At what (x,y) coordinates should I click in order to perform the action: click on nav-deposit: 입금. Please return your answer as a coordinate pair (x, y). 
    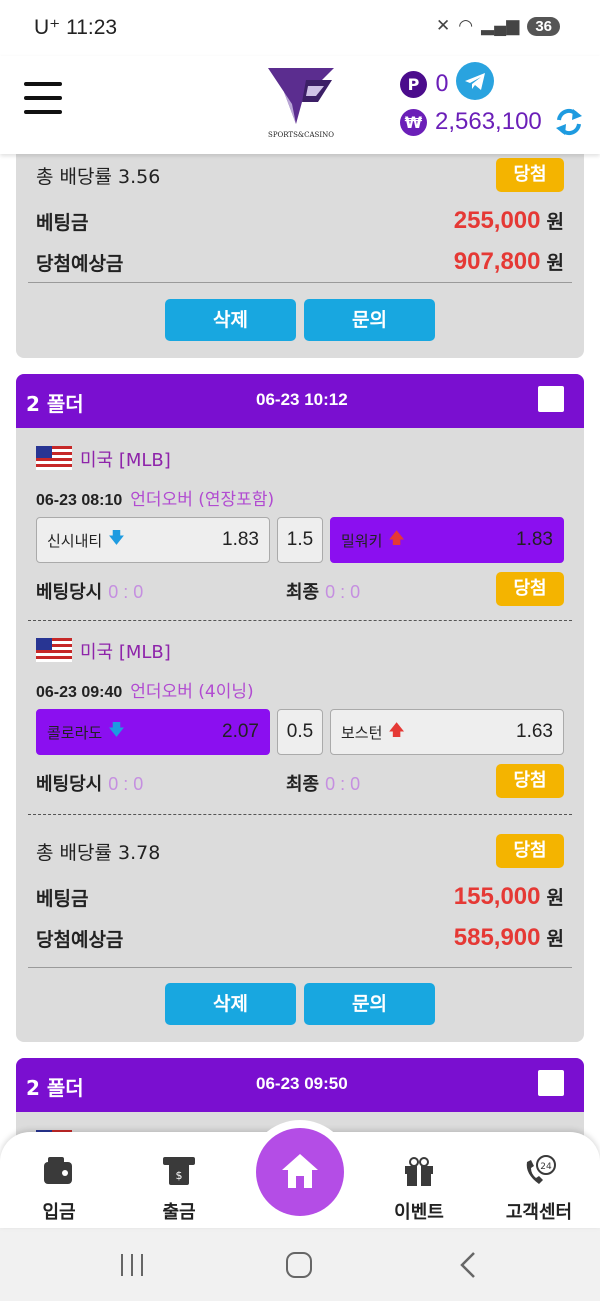
    Looking at the image, I should click on (59, 1189).